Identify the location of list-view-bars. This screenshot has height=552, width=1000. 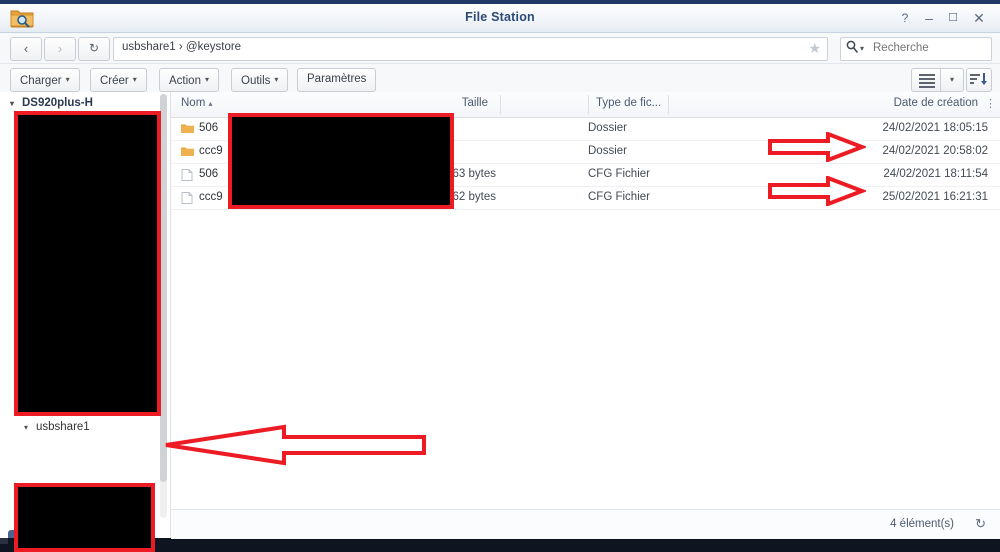
(927, 82).